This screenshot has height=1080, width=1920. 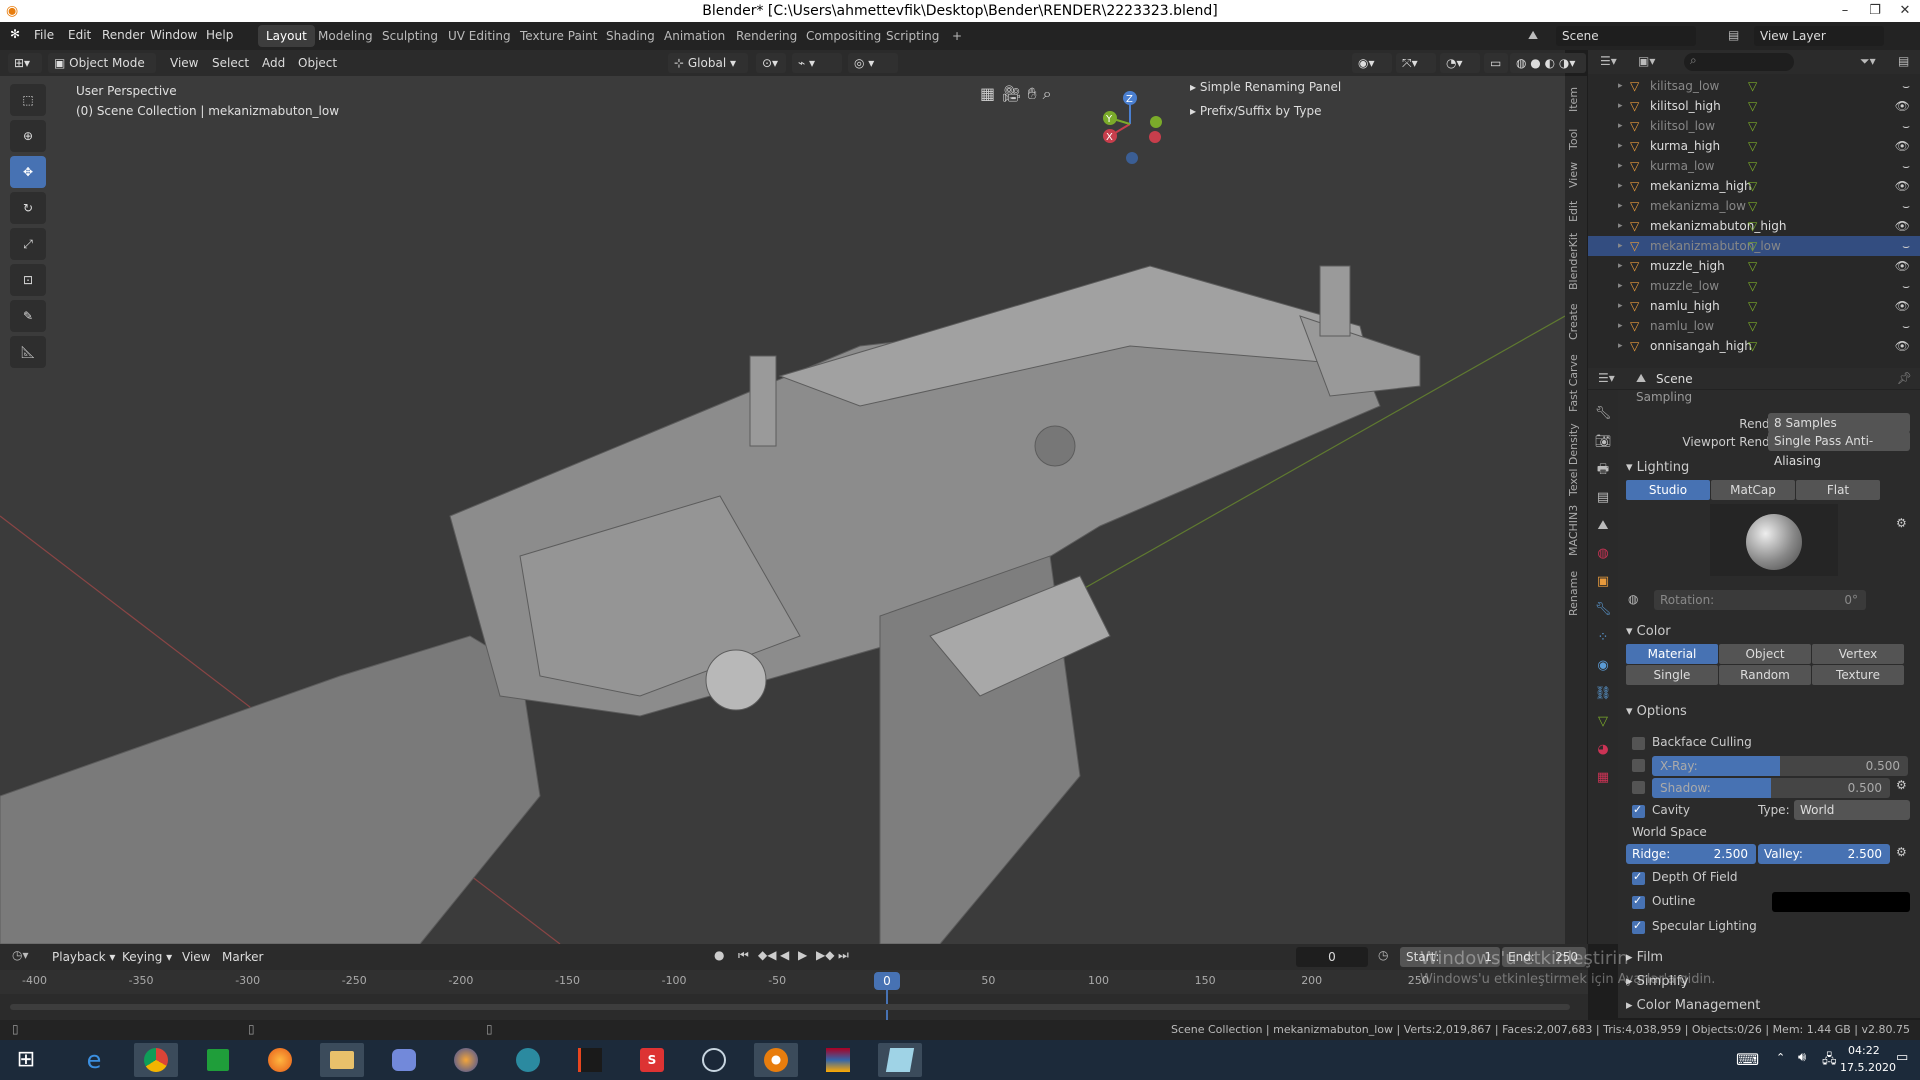 What do you see at coordinates (1603, 750) in the screenshot?
I see `material-props-icon: ◕` at bounding box center [1603, 750].